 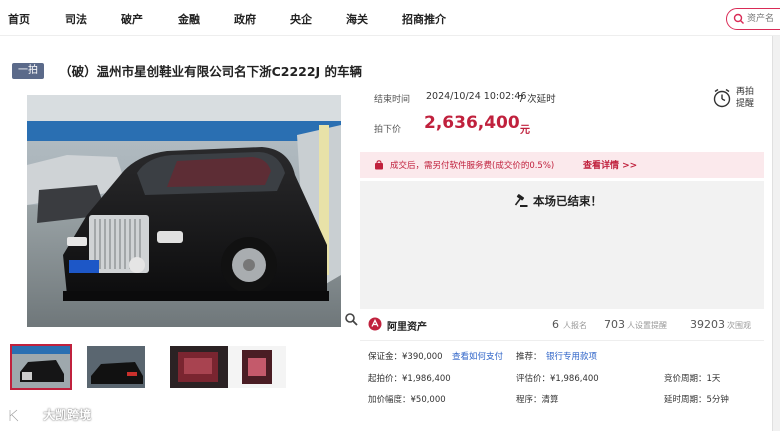 What do you see at coordinates (472, 166) in the screenshot?
I see `service-fee-text: 成交后，需另付软件服务费(成交价的0.5%)` at bounding box center [472, 166].